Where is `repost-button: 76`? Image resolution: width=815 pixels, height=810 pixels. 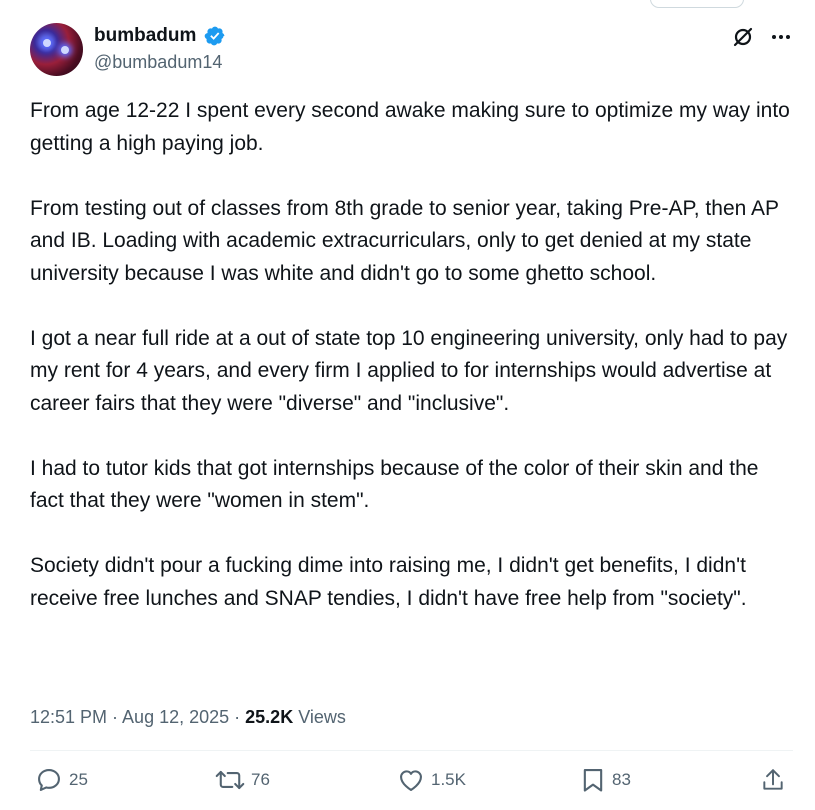
repost-button: 76 is located at coordinates (242, 780).